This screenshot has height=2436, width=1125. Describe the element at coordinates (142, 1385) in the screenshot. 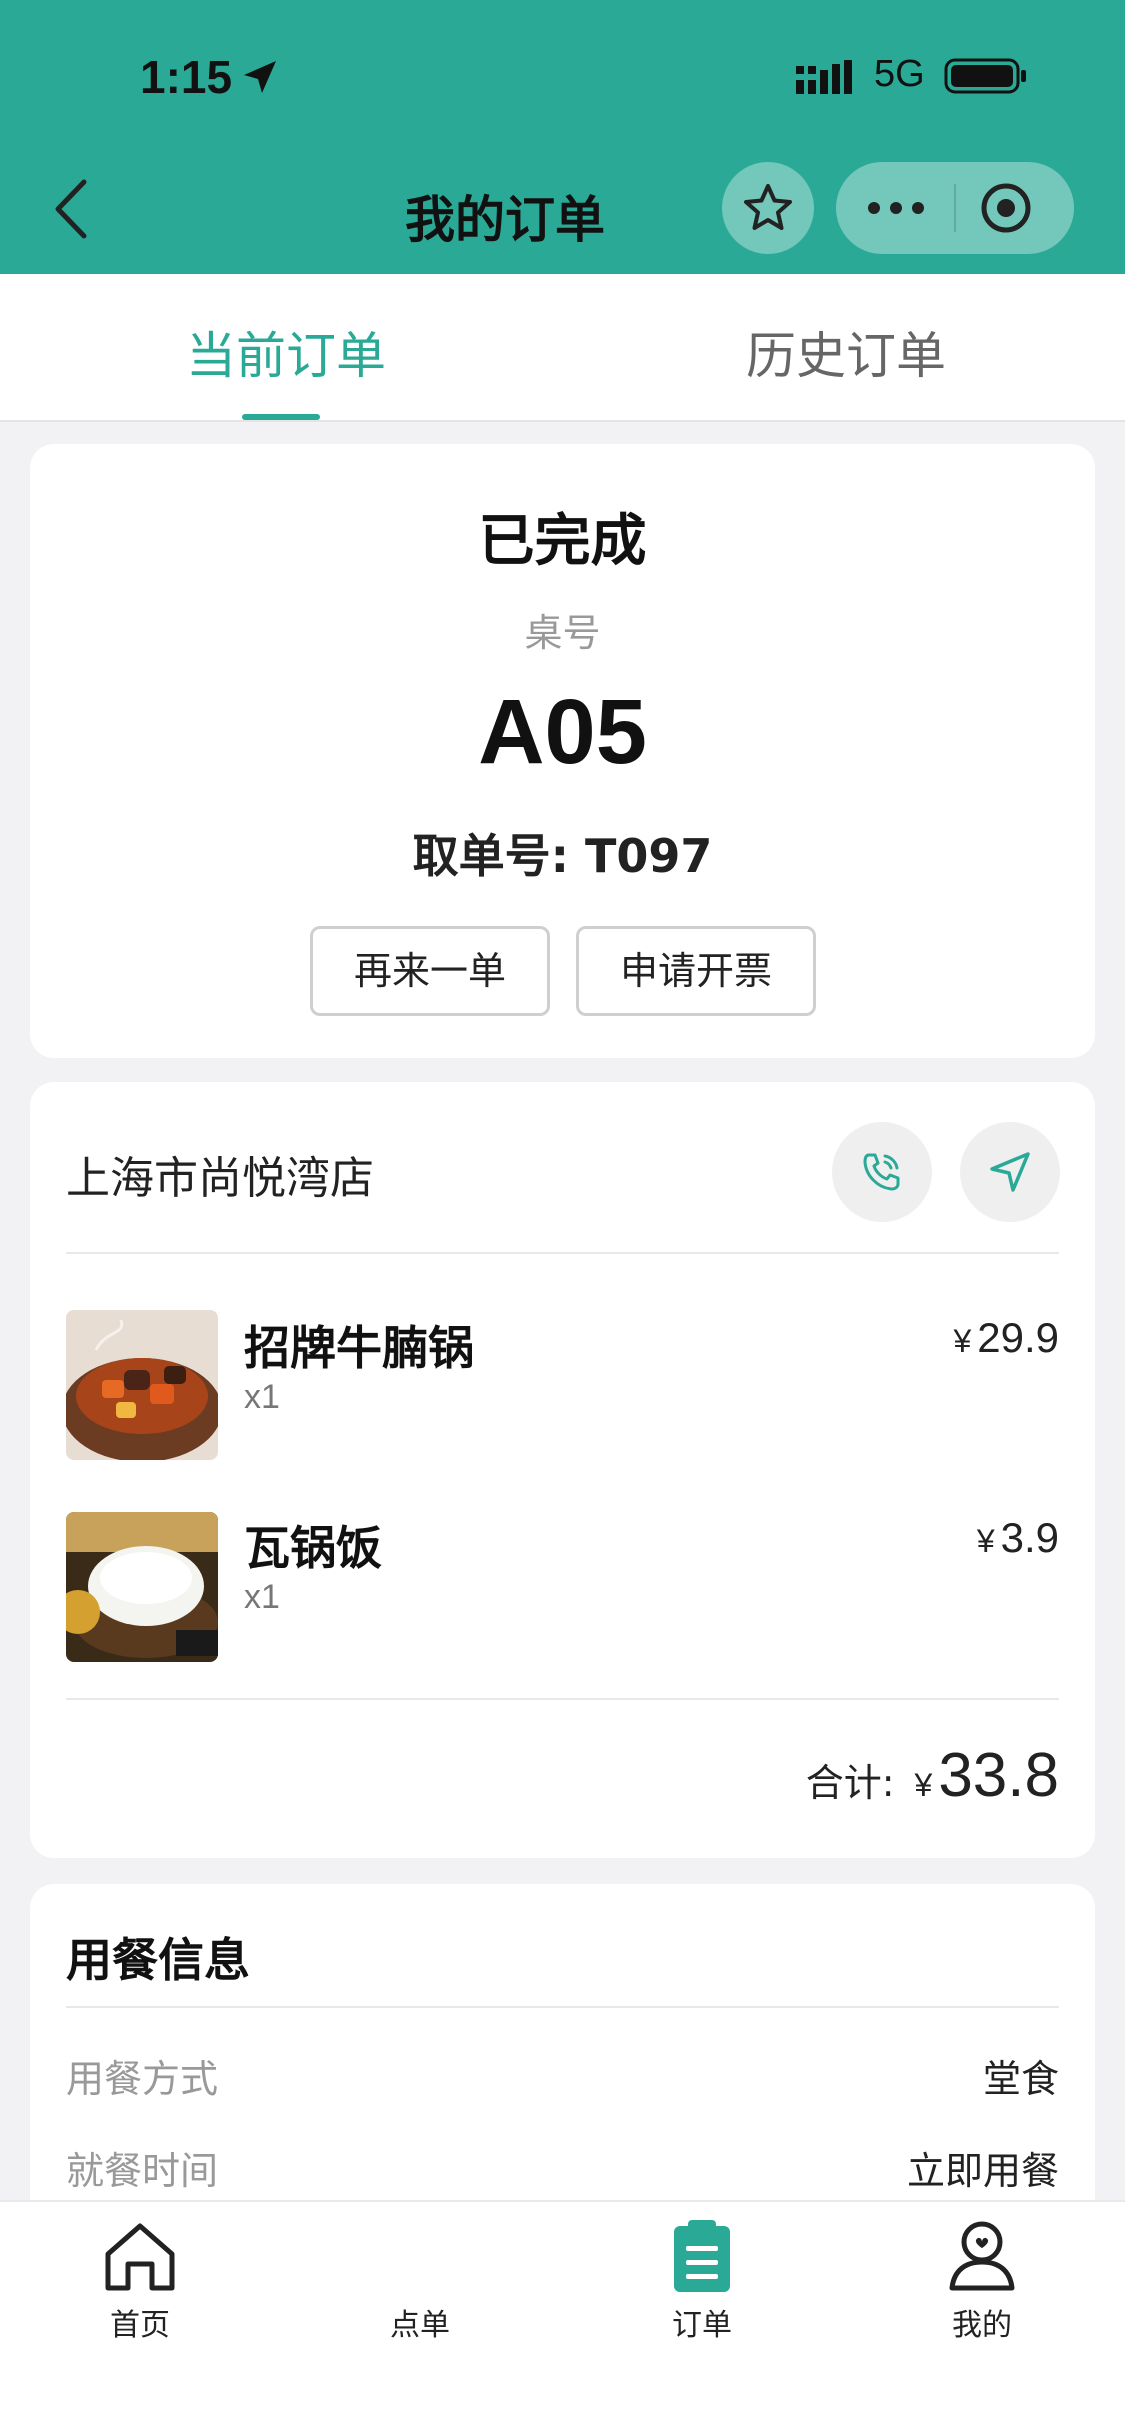

I see `item-image-beef-brisket` at that location.